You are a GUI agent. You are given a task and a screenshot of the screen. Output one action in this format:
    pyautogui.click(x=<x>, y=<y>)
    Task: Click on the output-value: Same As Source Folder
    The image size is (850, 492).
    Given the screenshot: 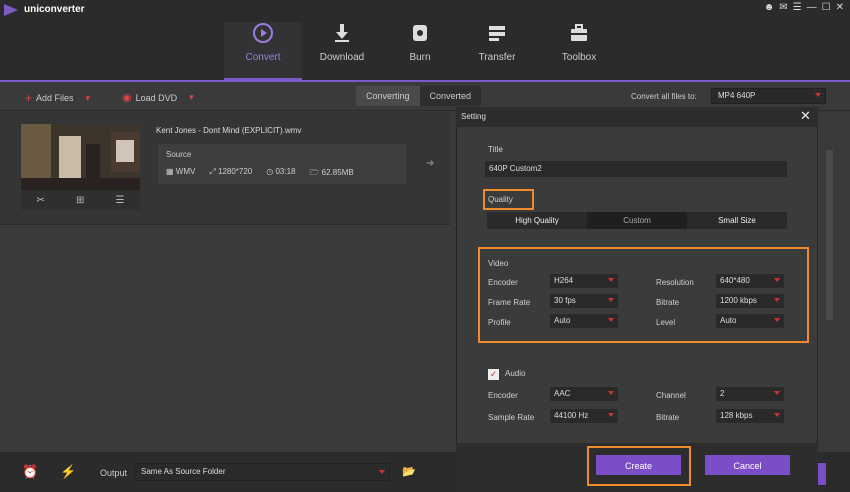 What is the action you would take?
    pyautogui.click(x=183, y=471)
    